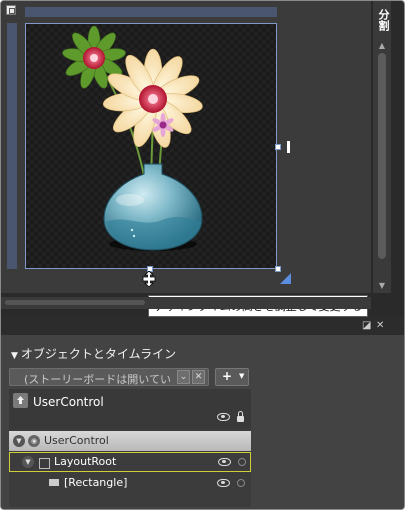 This screenshot has height=510, width=405. I want to click on tree-row-rectangle: [Rectangle], so click(130, 483).